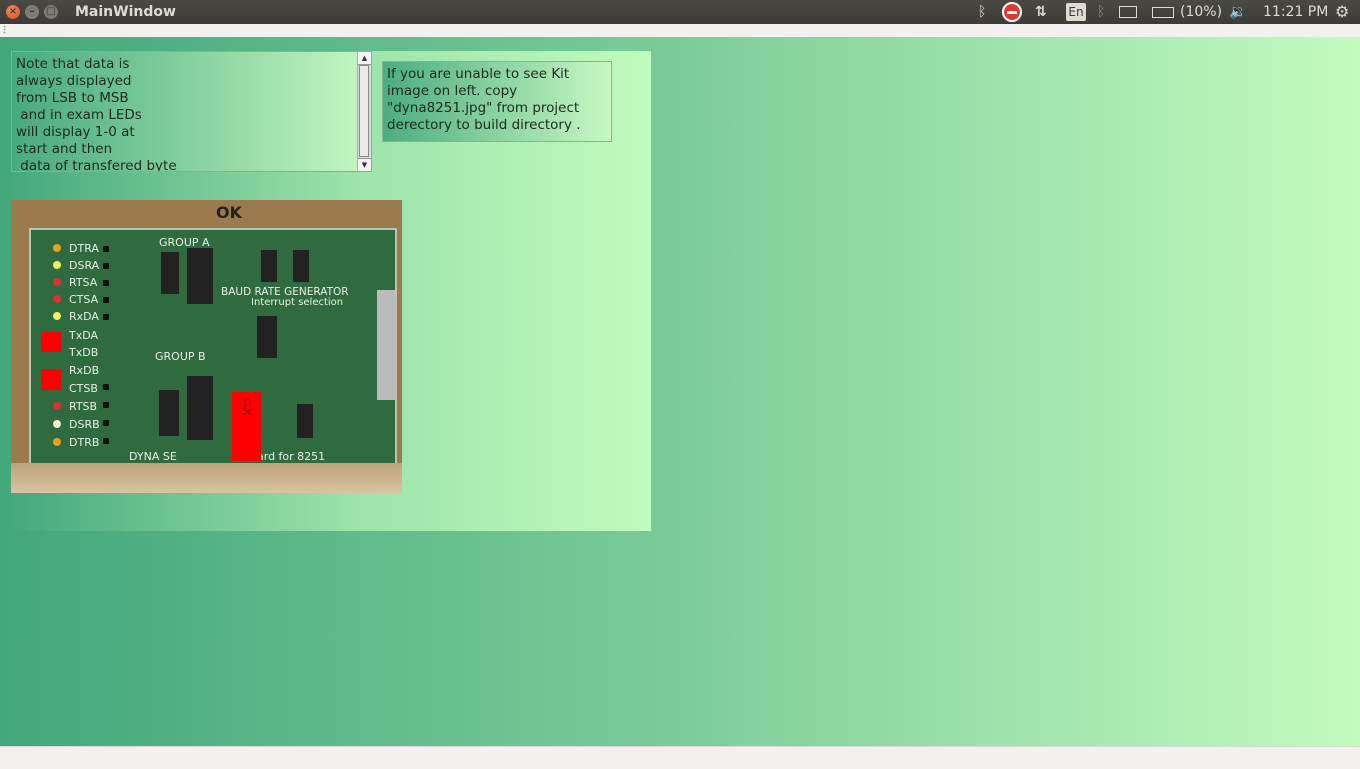 This screenshot has width=1360, height=769. I want to click on txd-status-marker, so click(51, 342).